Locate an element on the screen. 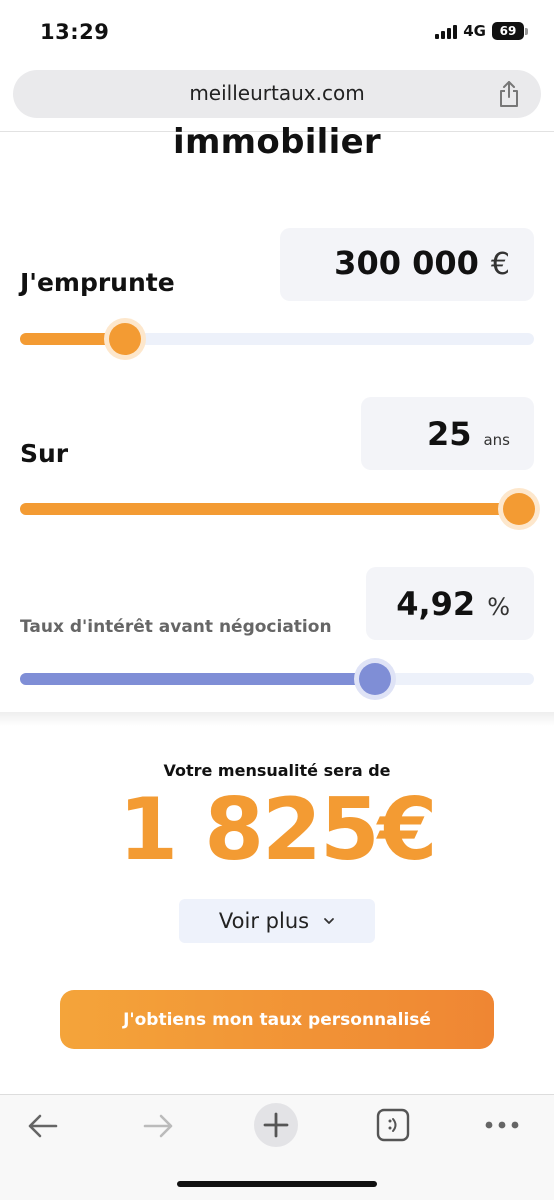  forward-arrow-icon is located at coordinates (159, 1126).